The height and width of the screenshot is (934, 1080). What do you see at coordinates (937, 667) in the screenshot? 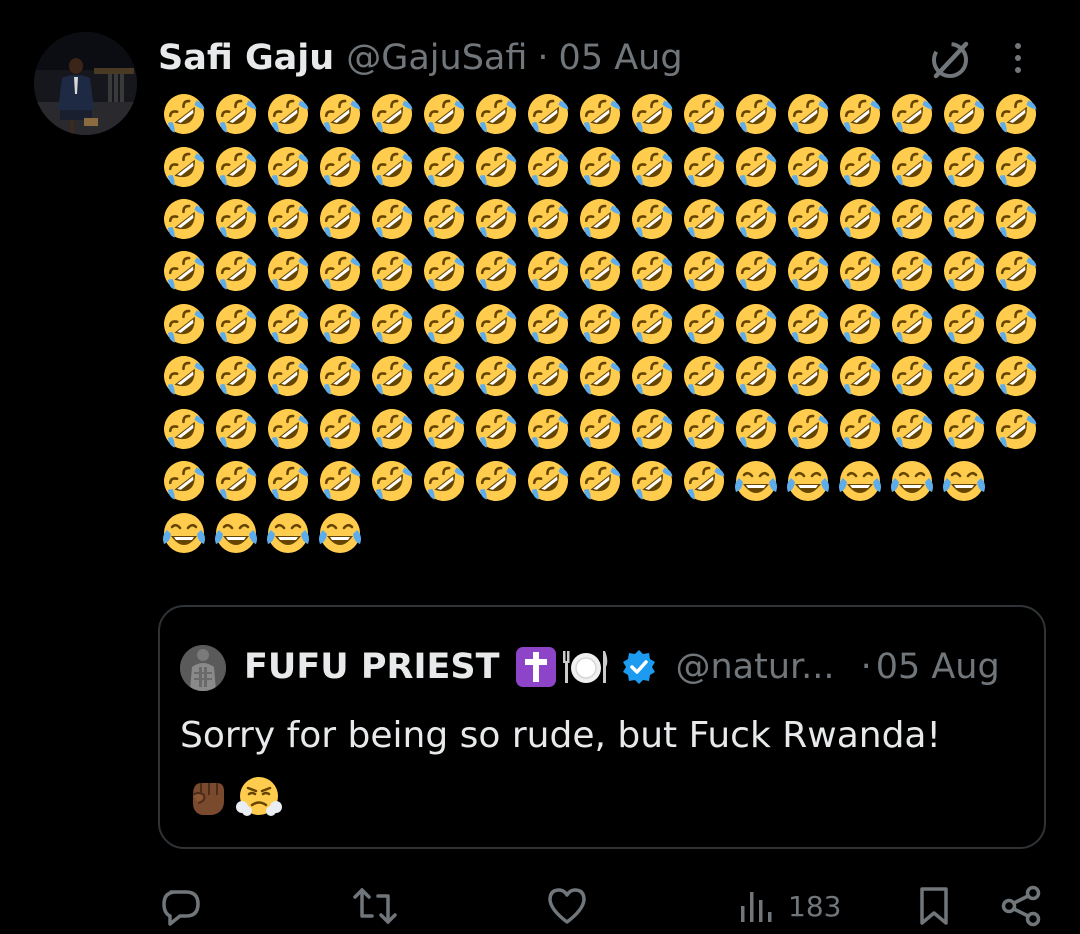
I see `quoted-post-date: 05 Aug` at bounding box center [937, 667].